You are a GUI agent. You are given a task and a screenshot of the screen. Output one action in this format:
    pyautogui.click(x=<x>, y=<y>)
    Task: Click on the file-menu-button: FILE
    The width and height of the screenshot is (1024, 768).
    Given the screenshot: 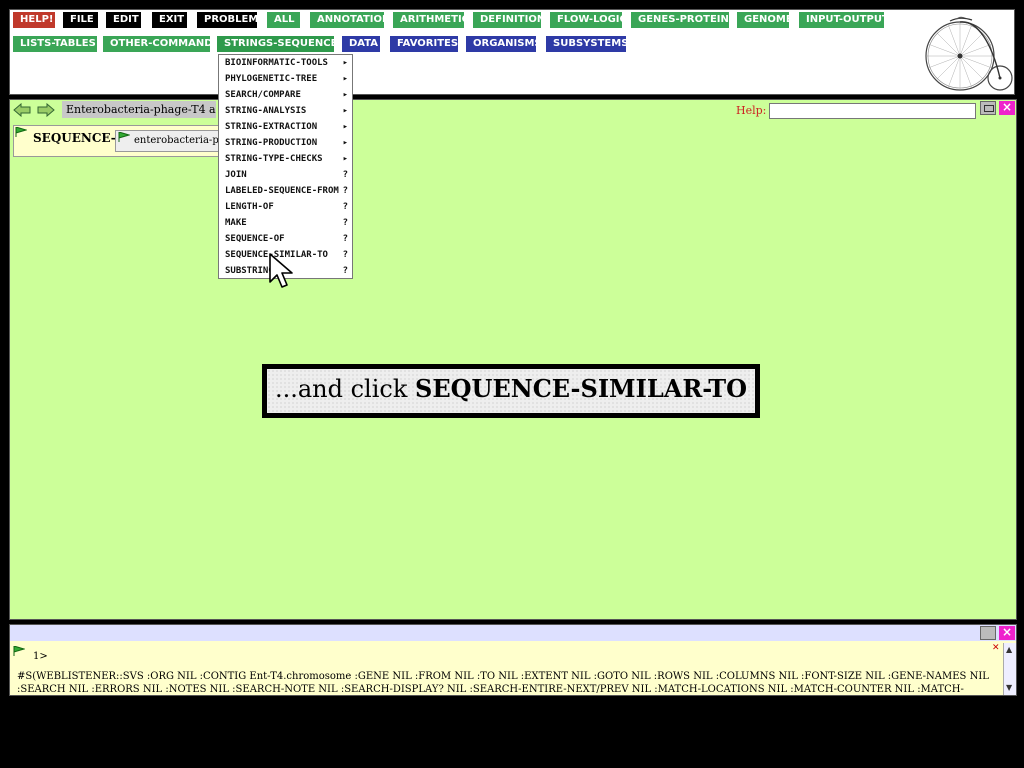 What is the action you would take?
    pyautogui.click(x=80, y=20)
    